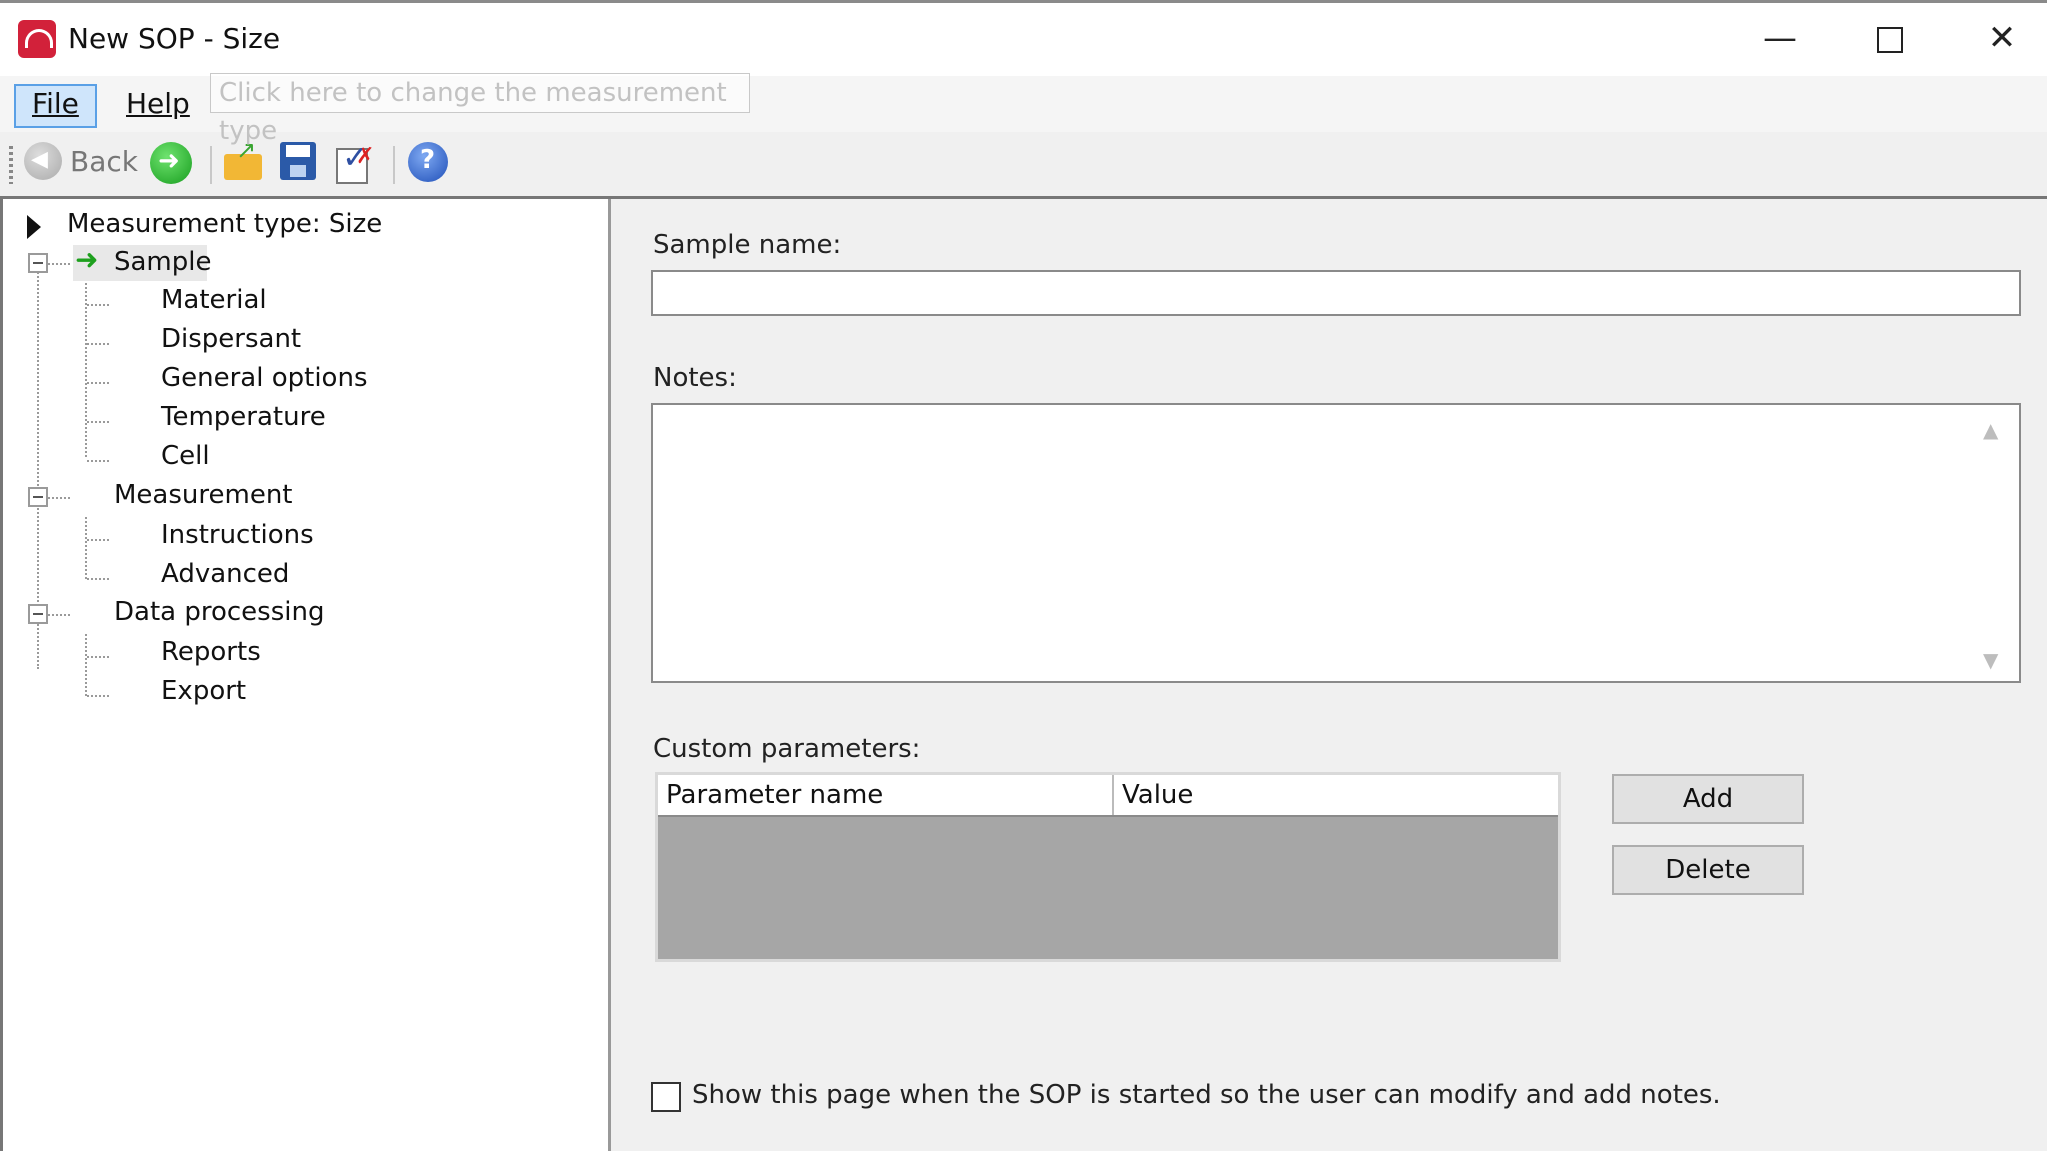  What do you see at coordinates (2002, 38) in the screenshot?
I see `close-button: ✕` at bounding box center [2002, 38].